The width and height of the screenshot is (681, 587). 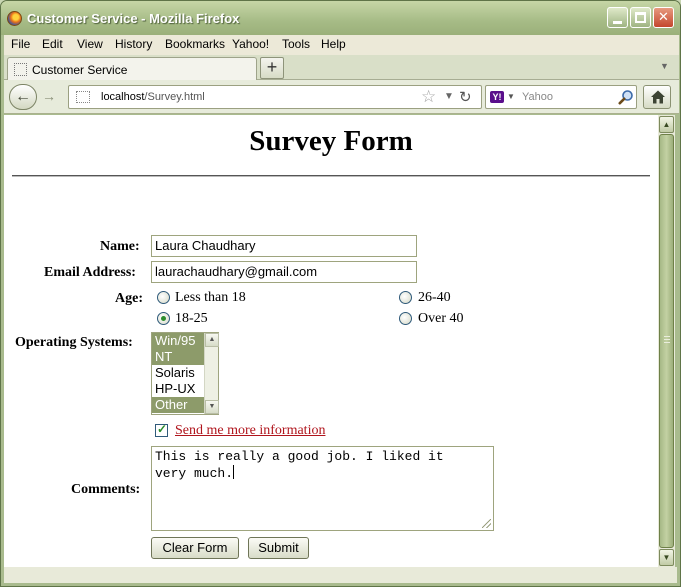 What do you see at coordinates (90, 44) in the screenshot?
I see `menu-view: View` at bounding box center [90, 44].